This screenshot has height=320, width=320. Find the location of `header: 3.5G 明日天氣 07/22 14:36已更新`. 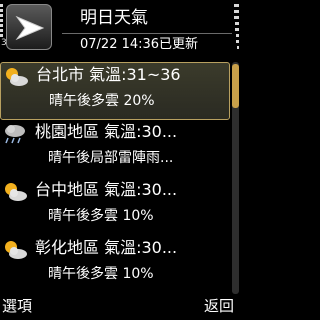

header: 3.5G 明日天氣 07/22 14:36已更新 is located at coordinates (120, 30).